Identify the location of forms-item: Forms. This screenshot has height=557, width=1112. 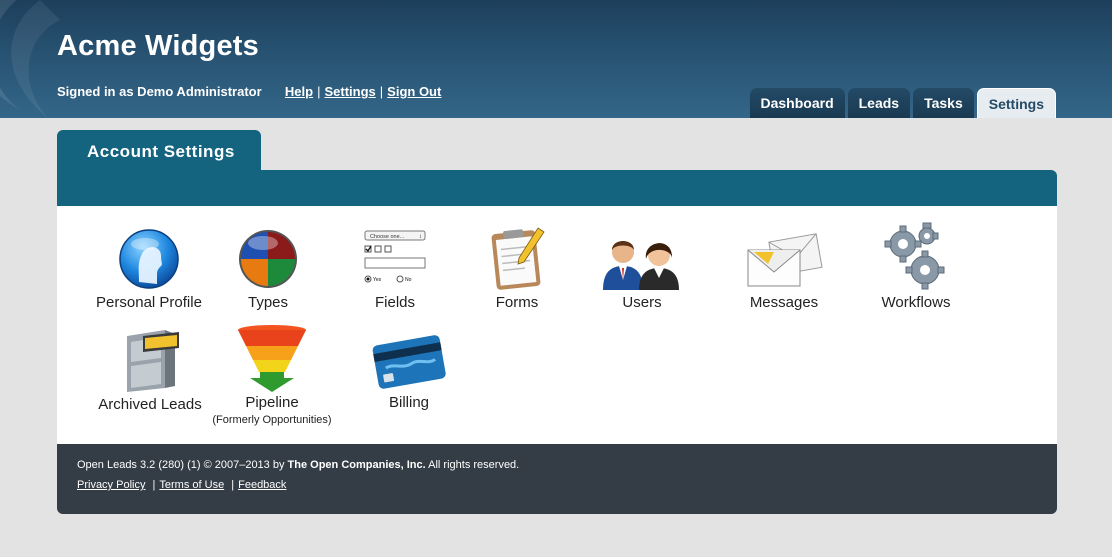
(517, 267).